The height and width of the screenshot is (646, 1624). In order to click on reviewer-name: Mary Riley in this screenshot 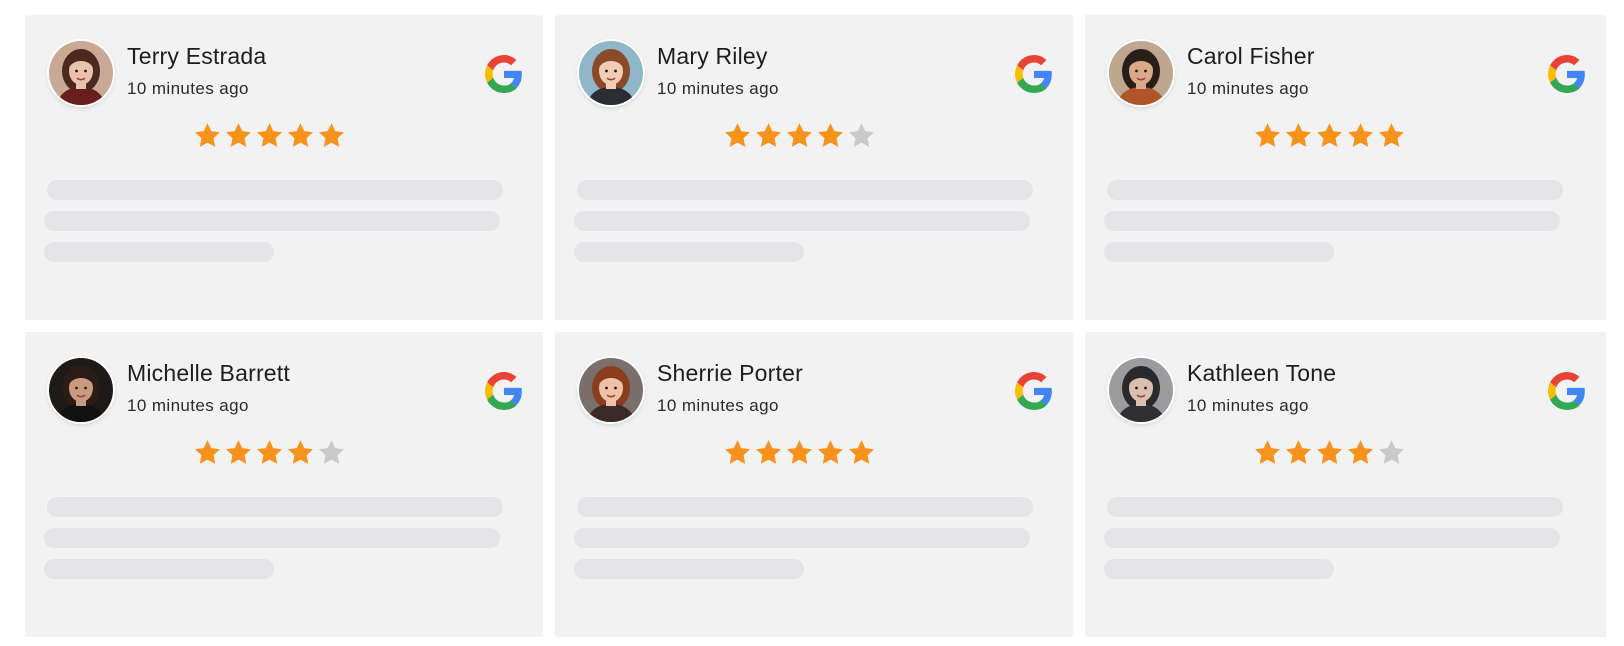, I will do `click(712, 56)`.